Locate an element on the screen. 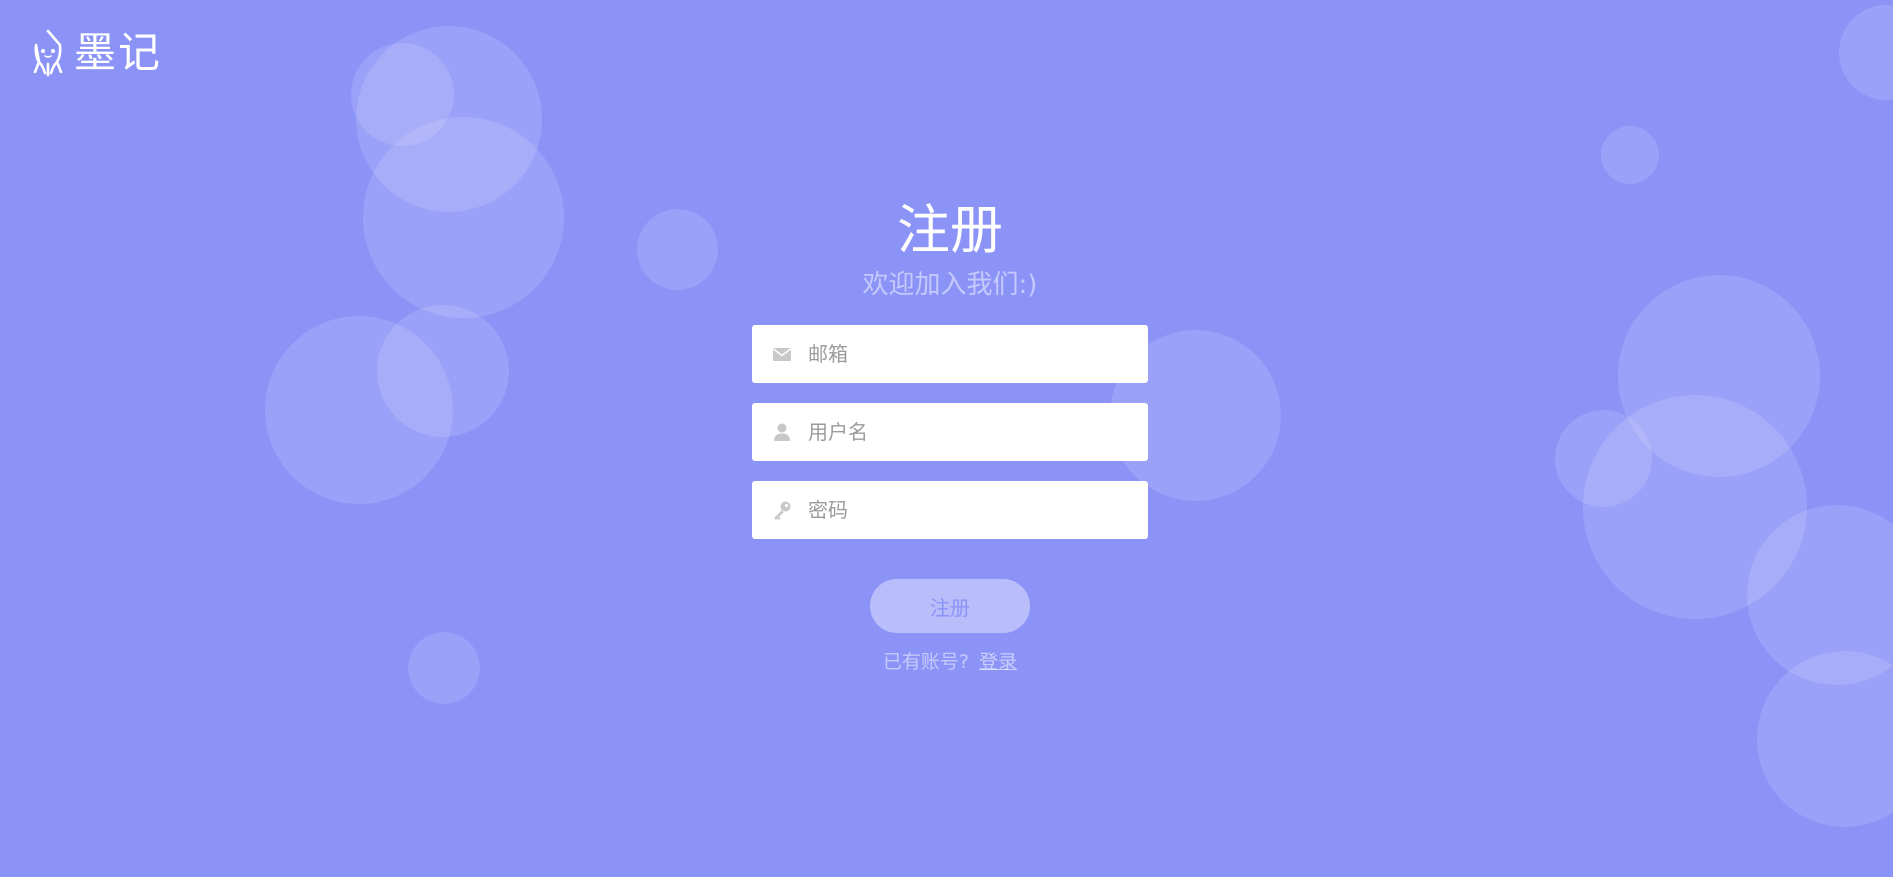  password-field is located at coordinates (950, 510).